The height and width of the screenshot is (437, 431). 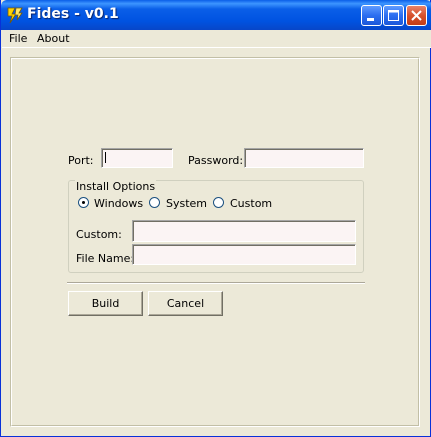 What do you see at coordinates (218, 202) in the screenshot?
I see `radio-custom` at bounding box center [218, 202].